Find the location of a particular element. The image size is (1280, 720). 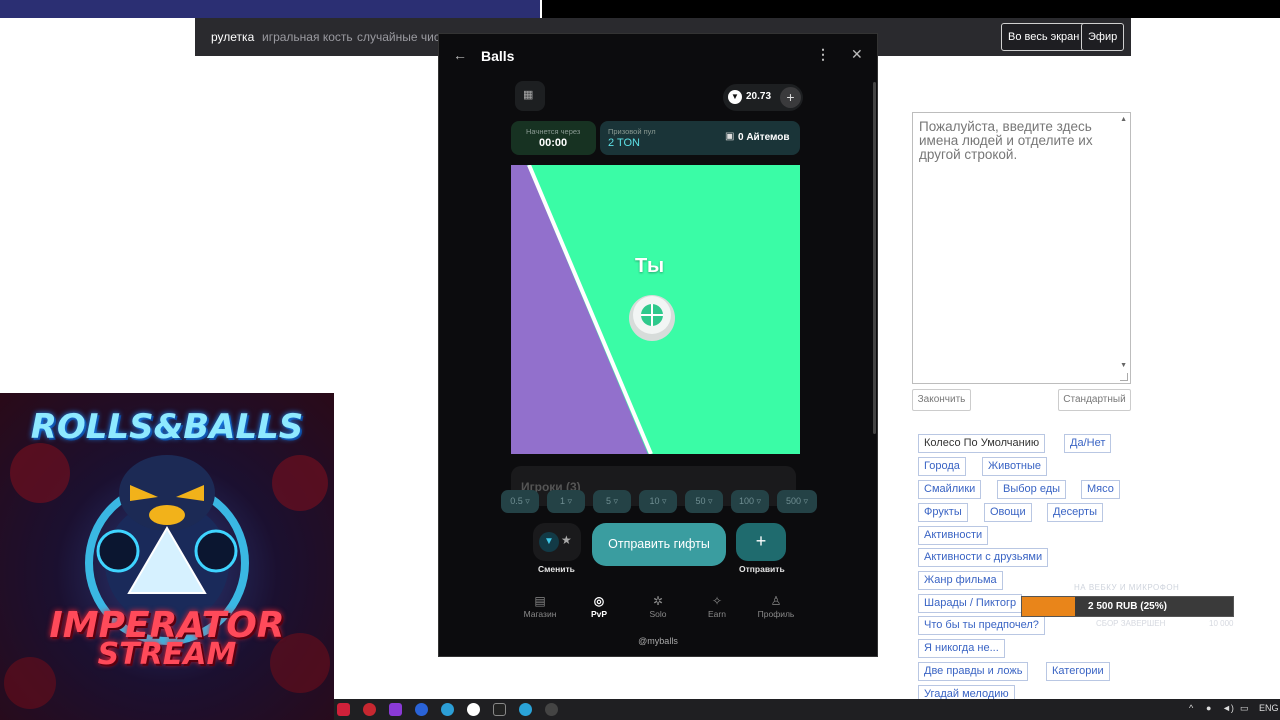

balance-value: 20.73 is located at coordinates (759, 96).